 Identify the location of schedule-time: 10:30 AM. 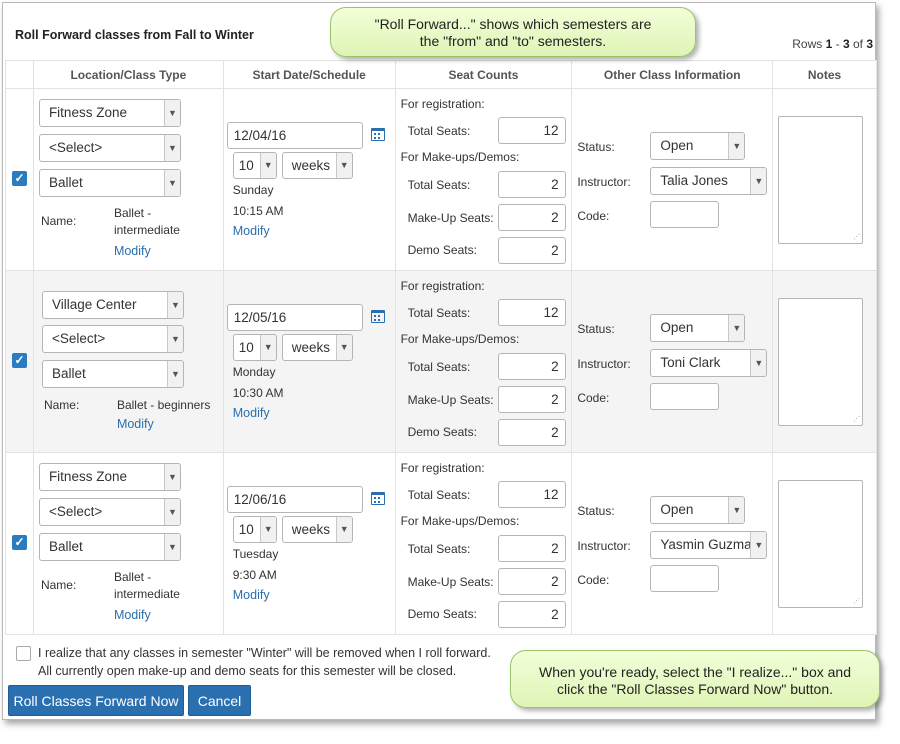
(258, 393).